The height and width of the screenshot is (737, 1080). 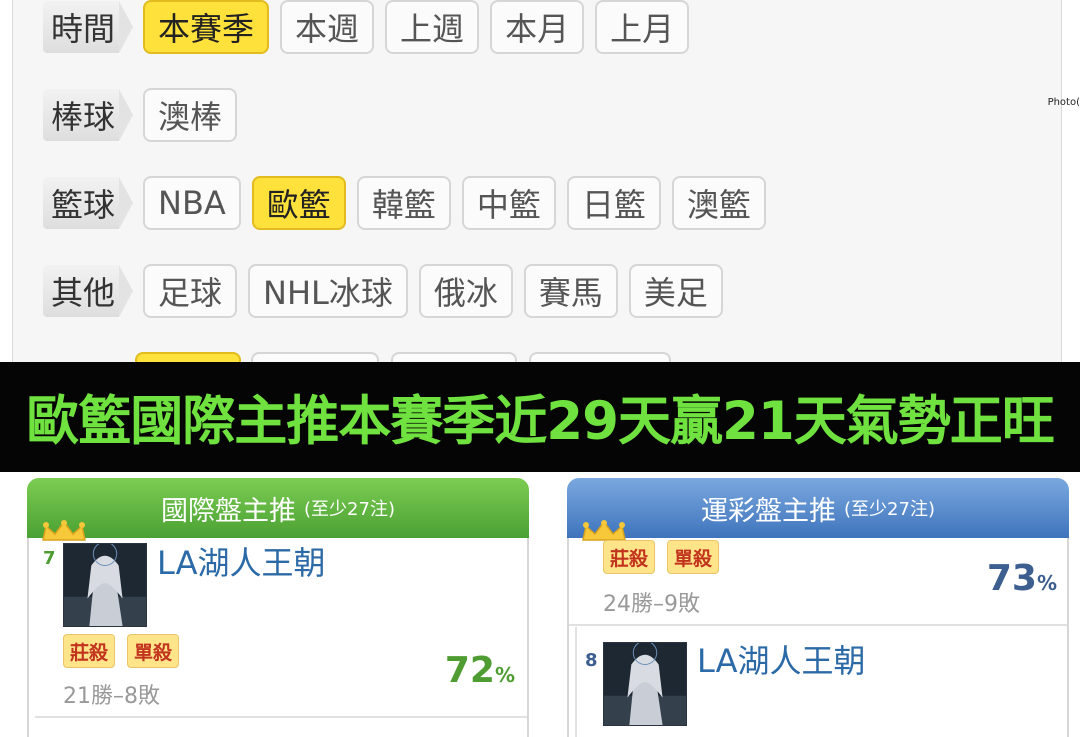 What do you see at coordinates (570, 291) in the screenshot?
I see `chip-horse-racing: 賽馬` at bounding box center [570, 291].